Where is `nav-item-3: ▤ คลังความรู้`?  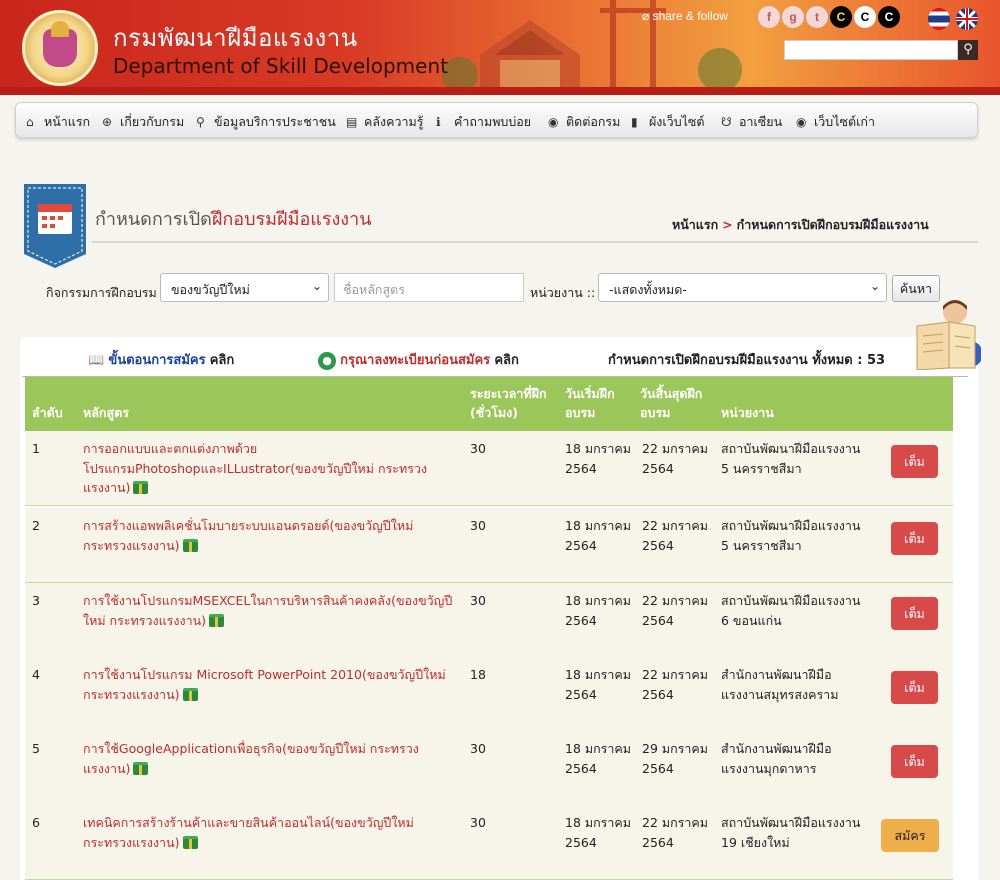
nav-item-3: ▤ คลังความรู้ is located at coordinates (384, 122).